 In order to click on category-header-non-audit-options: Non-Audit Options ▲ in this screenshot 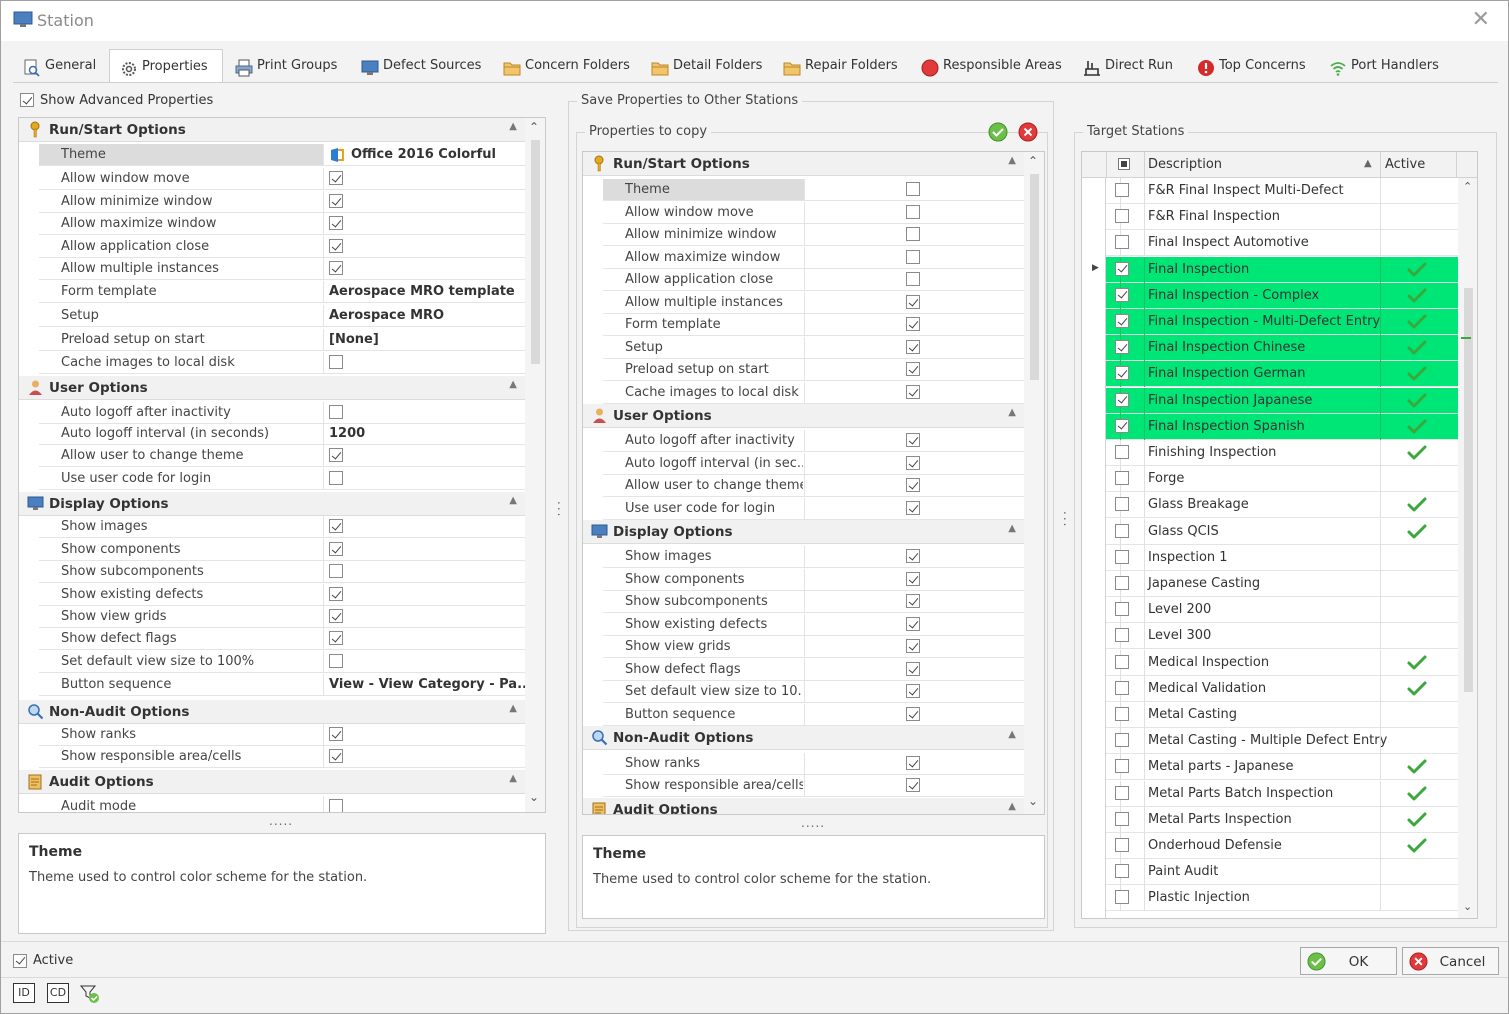, I will do `click(272, 712)`.